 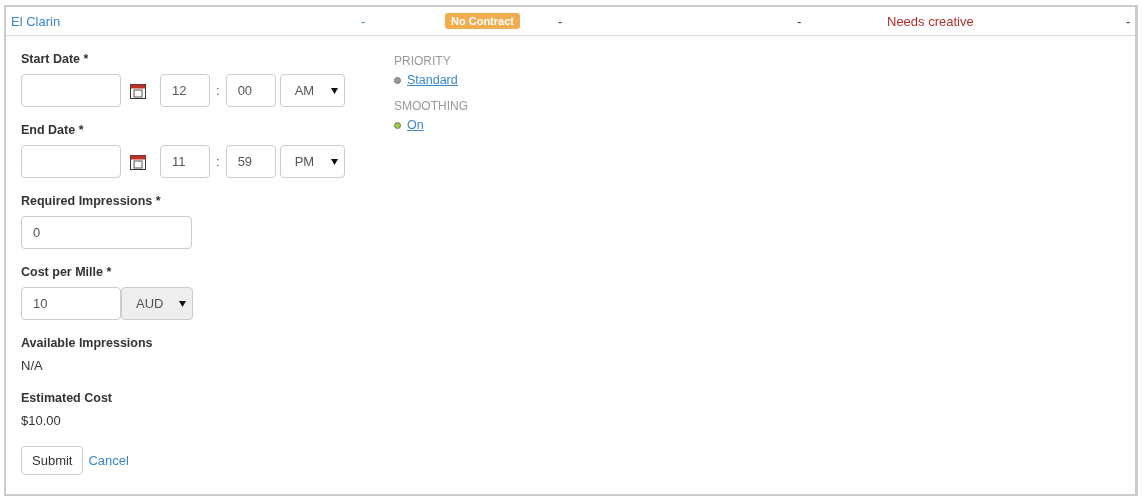 What do you see at coordinates (53, 130) in the screenshot?
I see `field-label: End Date *` at bounding box center [53, 130].